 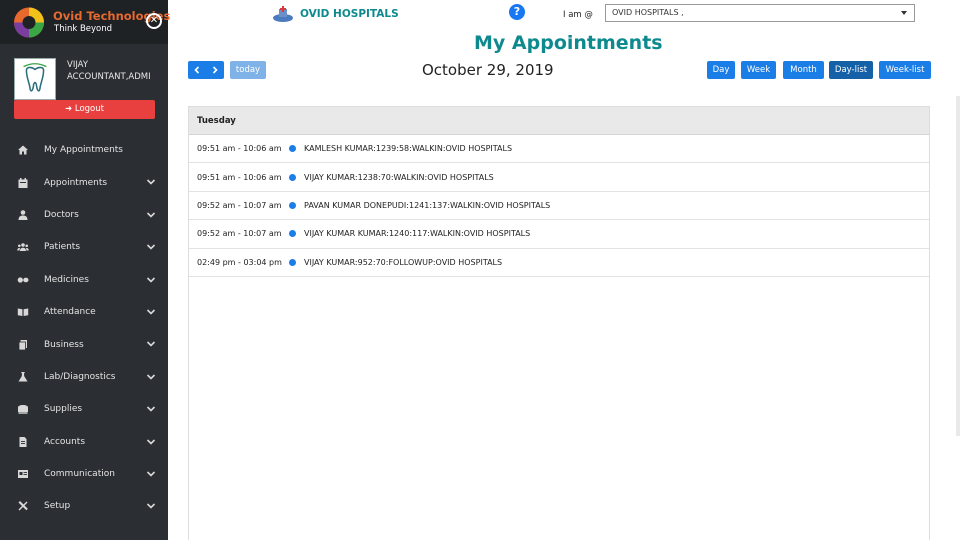 What do you see at coordinates (760, 13) in the screenshot?
I see `location-select: OVID HOSPITALS ,` at bounding box center [760, 13].